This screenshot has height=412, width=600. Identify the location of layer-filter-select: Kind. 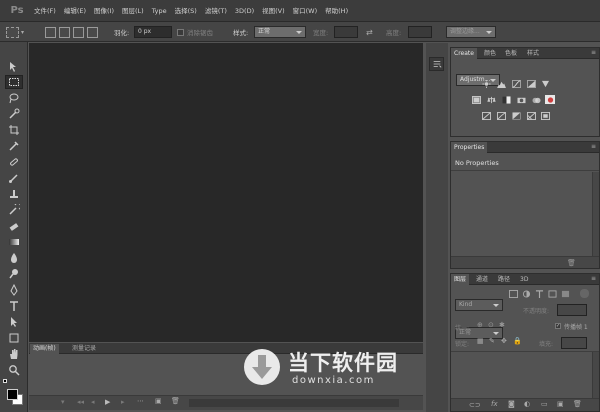
(479, 305).